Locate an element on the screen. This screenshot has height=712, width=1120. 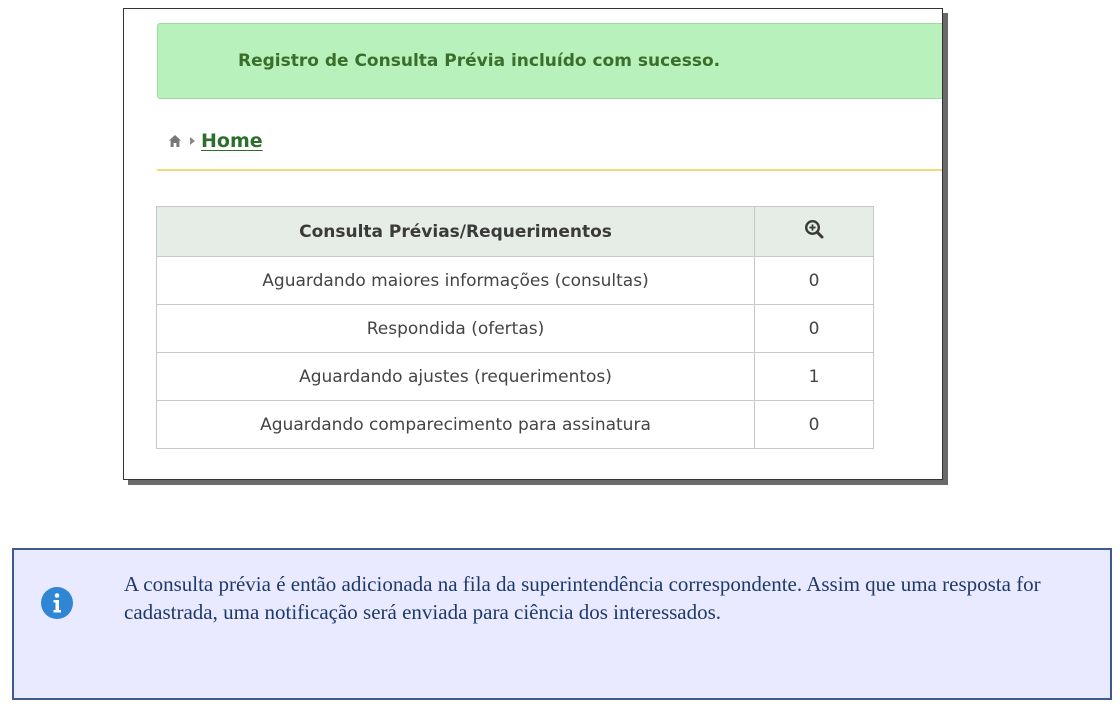
table-row: Aguardando ajustes (requerimentos) 1 is located at coordinates (515, 376).